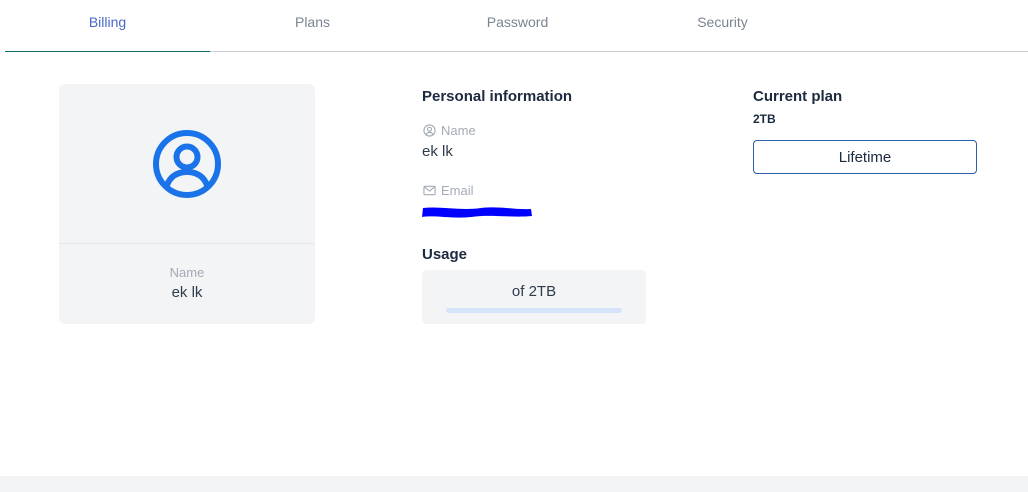 The image size is (1028, 492). What do you see at coordinates (798, 96) in the screenshot?
I see `current-plan-title: Current plan` at bounding box center [798, 96].